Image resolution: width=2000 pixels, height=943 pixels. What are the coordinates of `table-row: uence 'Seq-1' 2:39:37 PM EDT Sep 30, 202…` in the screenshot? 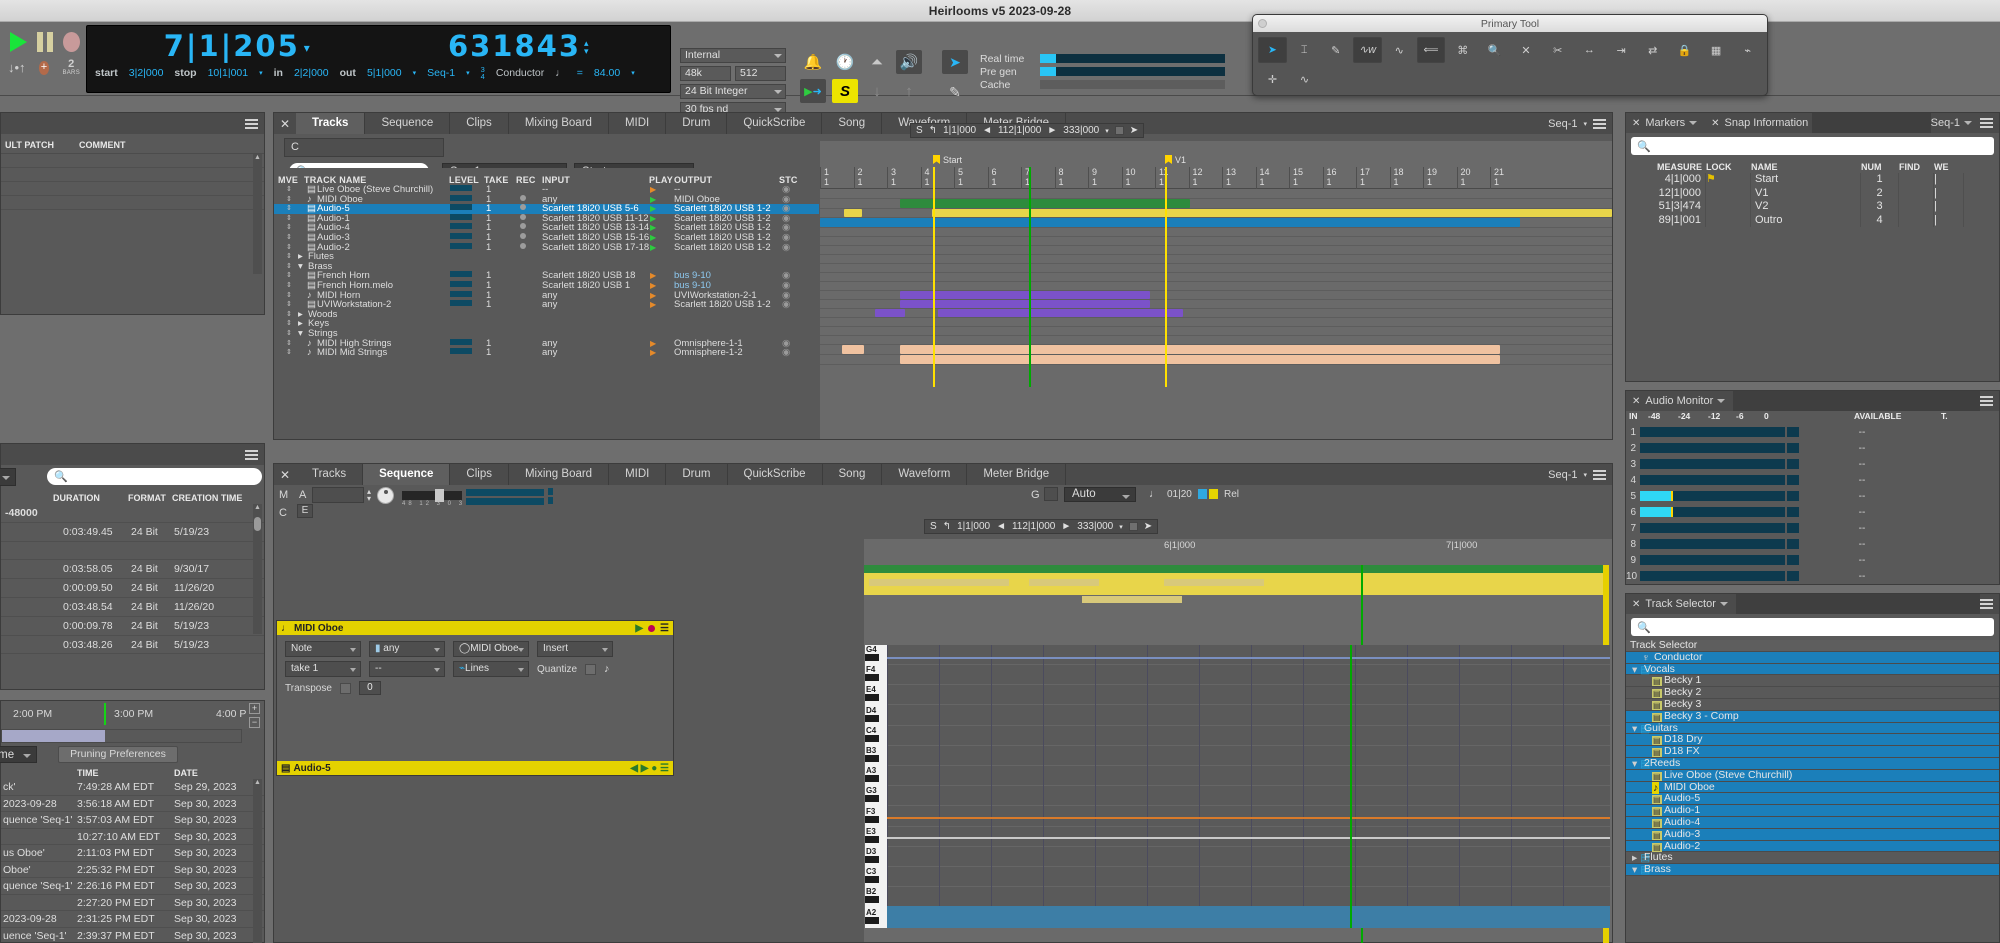 It's located at (132, 935).